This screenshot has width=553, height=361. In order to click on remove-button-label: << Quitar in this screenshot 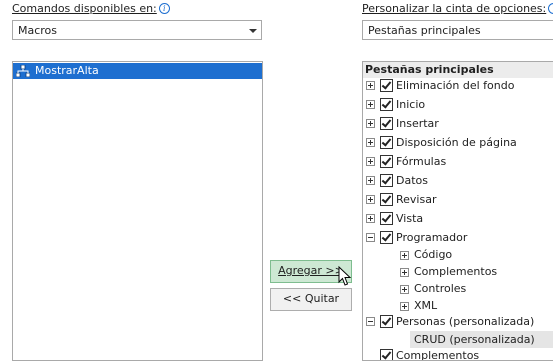, I will do `click(311, 298)`.